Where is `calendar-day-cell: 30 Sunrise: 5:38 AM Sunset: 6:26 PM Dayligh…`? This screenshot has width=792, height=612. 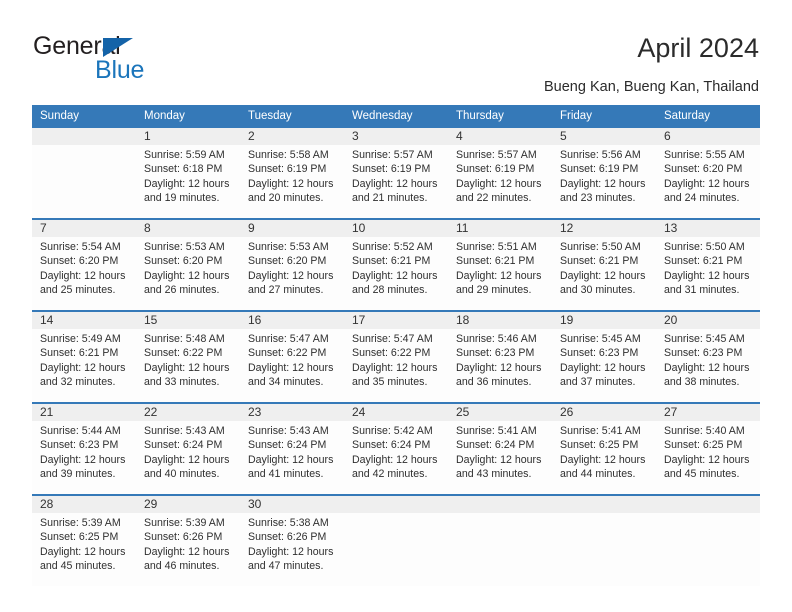
calendar-day-cell: 30 Sunrise: 5:38 AM Sunset: 6:26 PM Dayligh… is located at coordinates (292, 540).